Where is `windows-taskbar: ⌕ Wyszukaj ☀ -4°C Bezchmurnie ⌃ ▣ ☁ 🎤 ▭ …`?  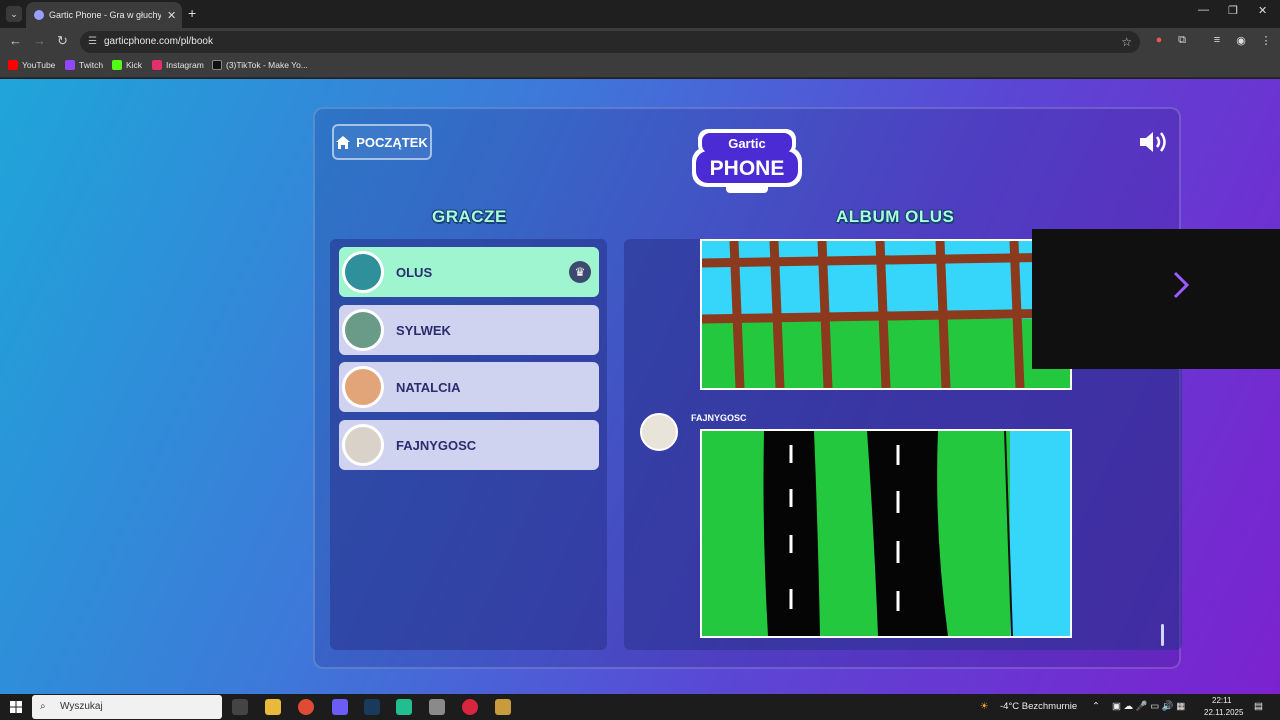
windows-taskbar: ⌕ Wyszukaj ☀ -4°C Bezchmurnie ⌃ ▣ ☁ 🎤 ▭ … is located at coordinates (640, 707).